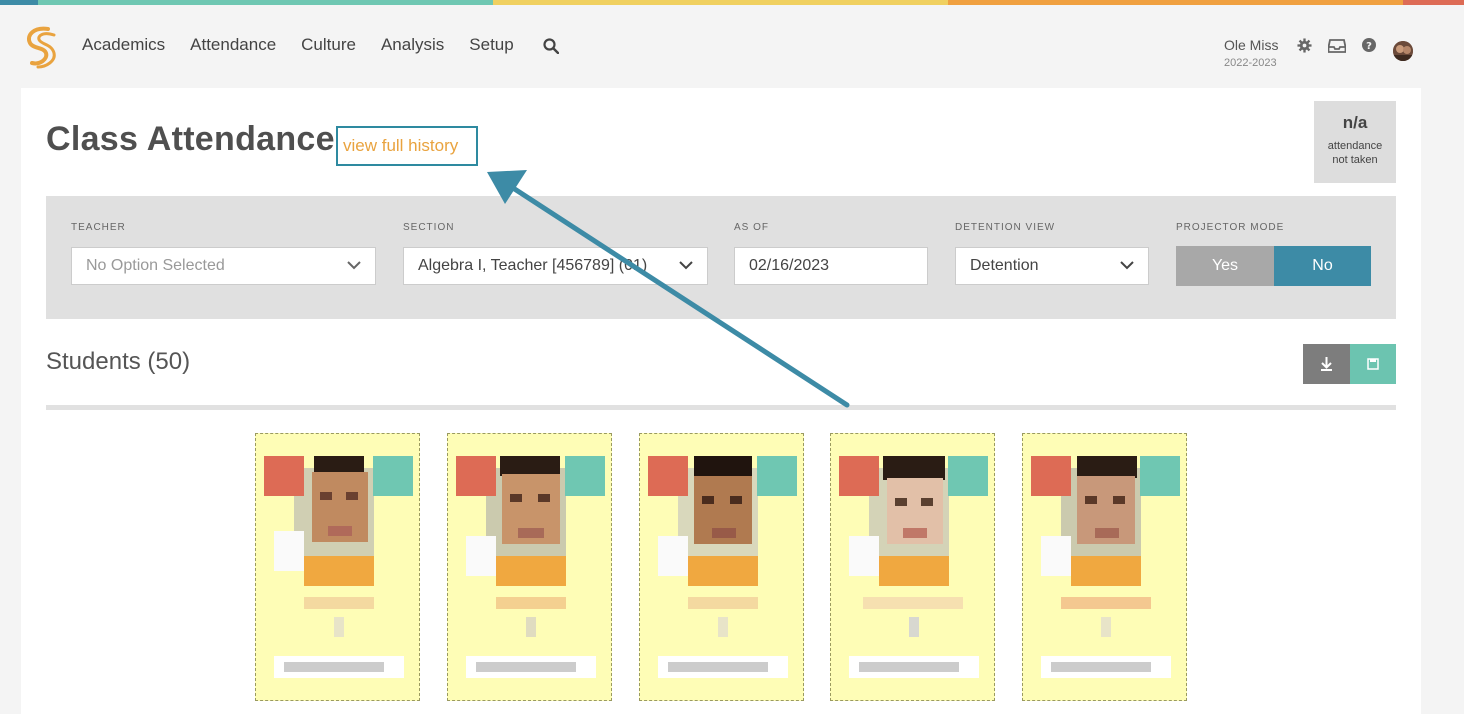 The width and height of the screenshot is (1464, 714). What do you see at coordinates (551, 46) in the screenshot?
I see `search-icon` at bounding box center [551, 46].